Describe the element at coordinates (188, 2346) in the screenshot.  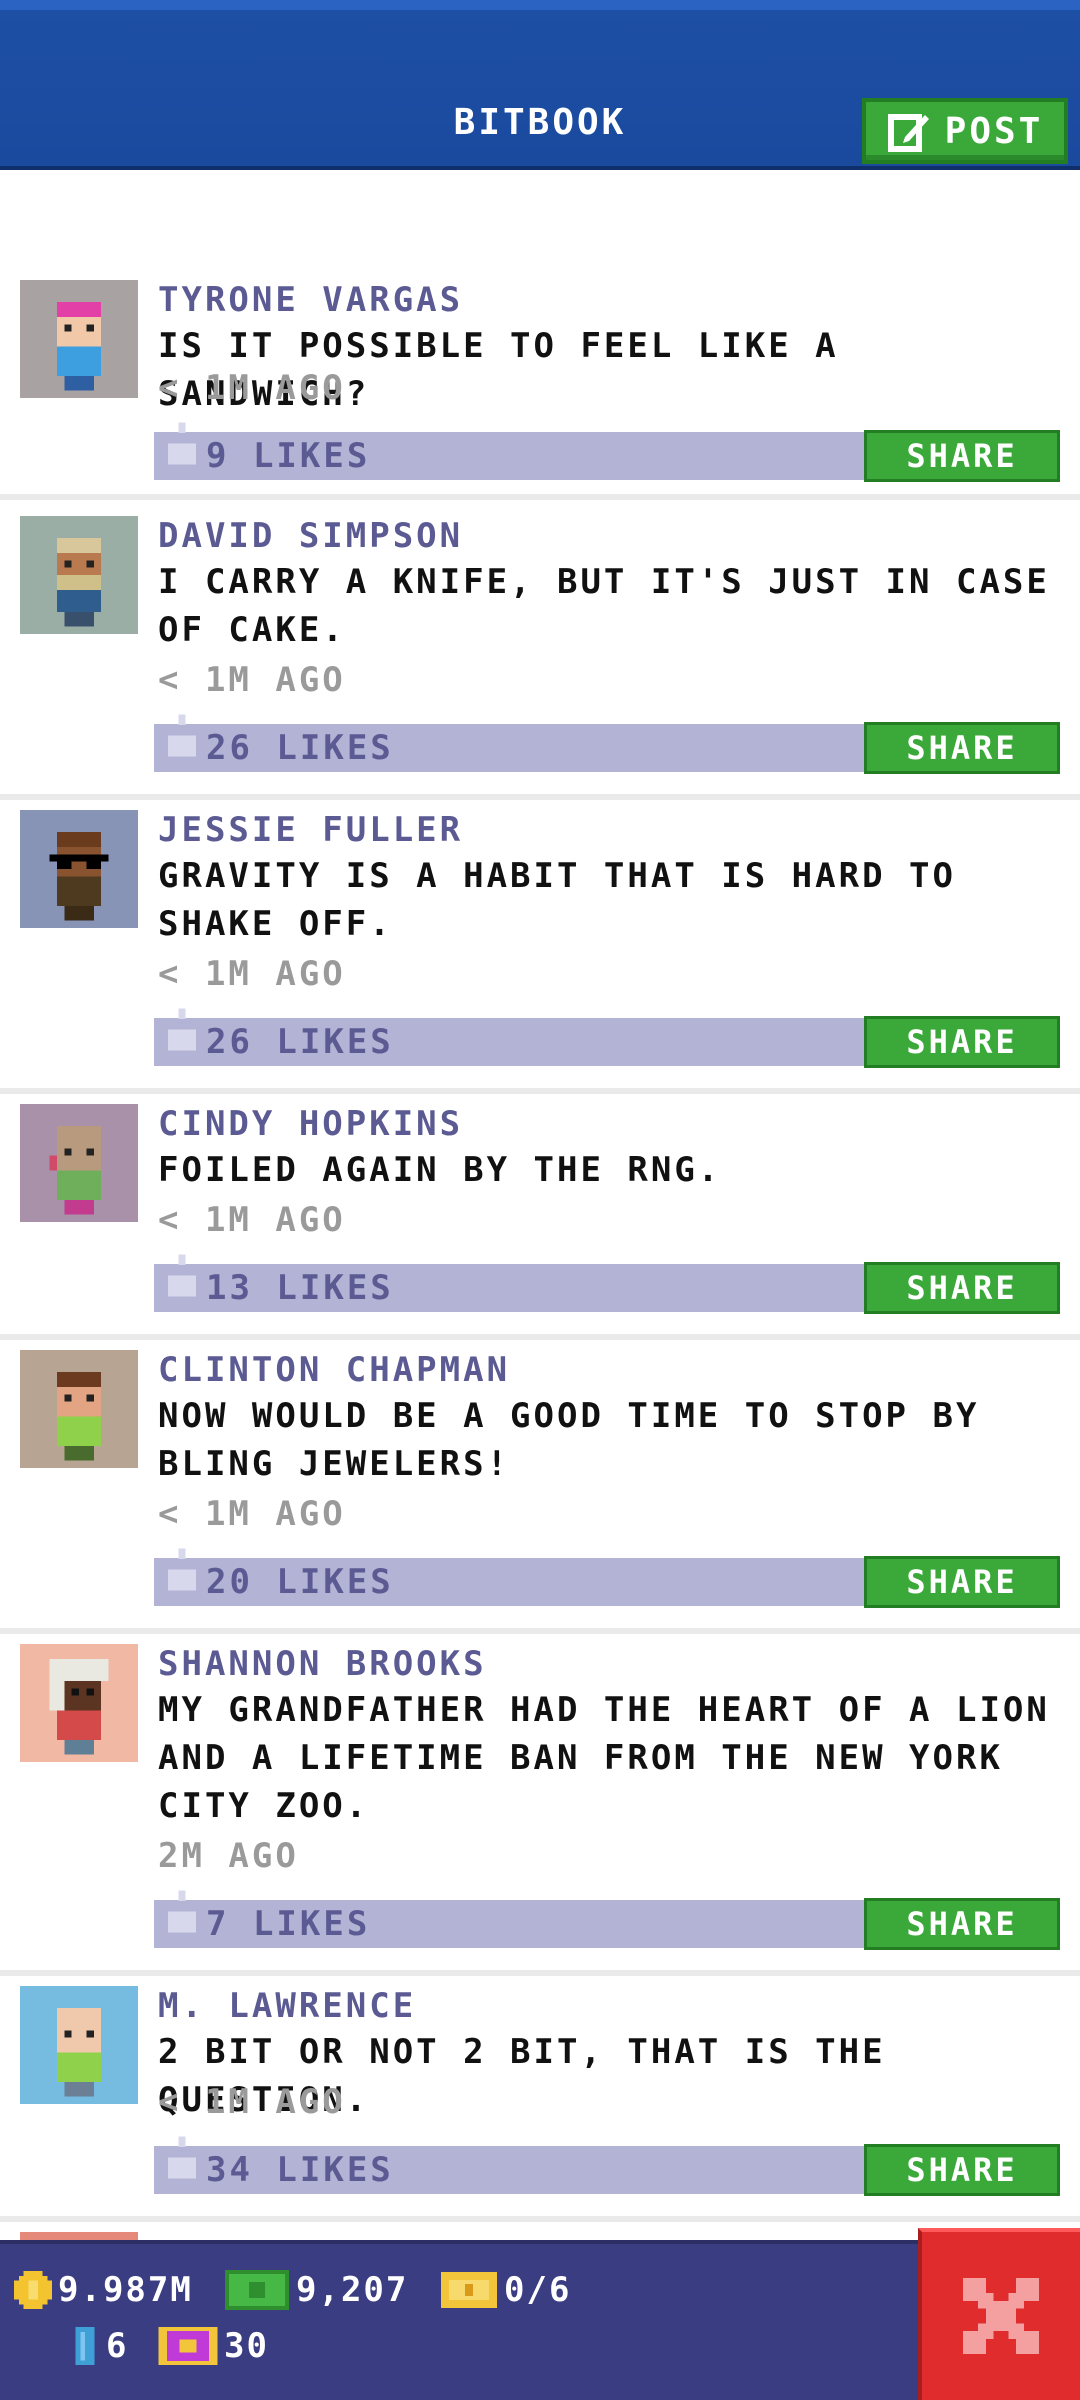
I see `vip-ticket-icon` at that location.